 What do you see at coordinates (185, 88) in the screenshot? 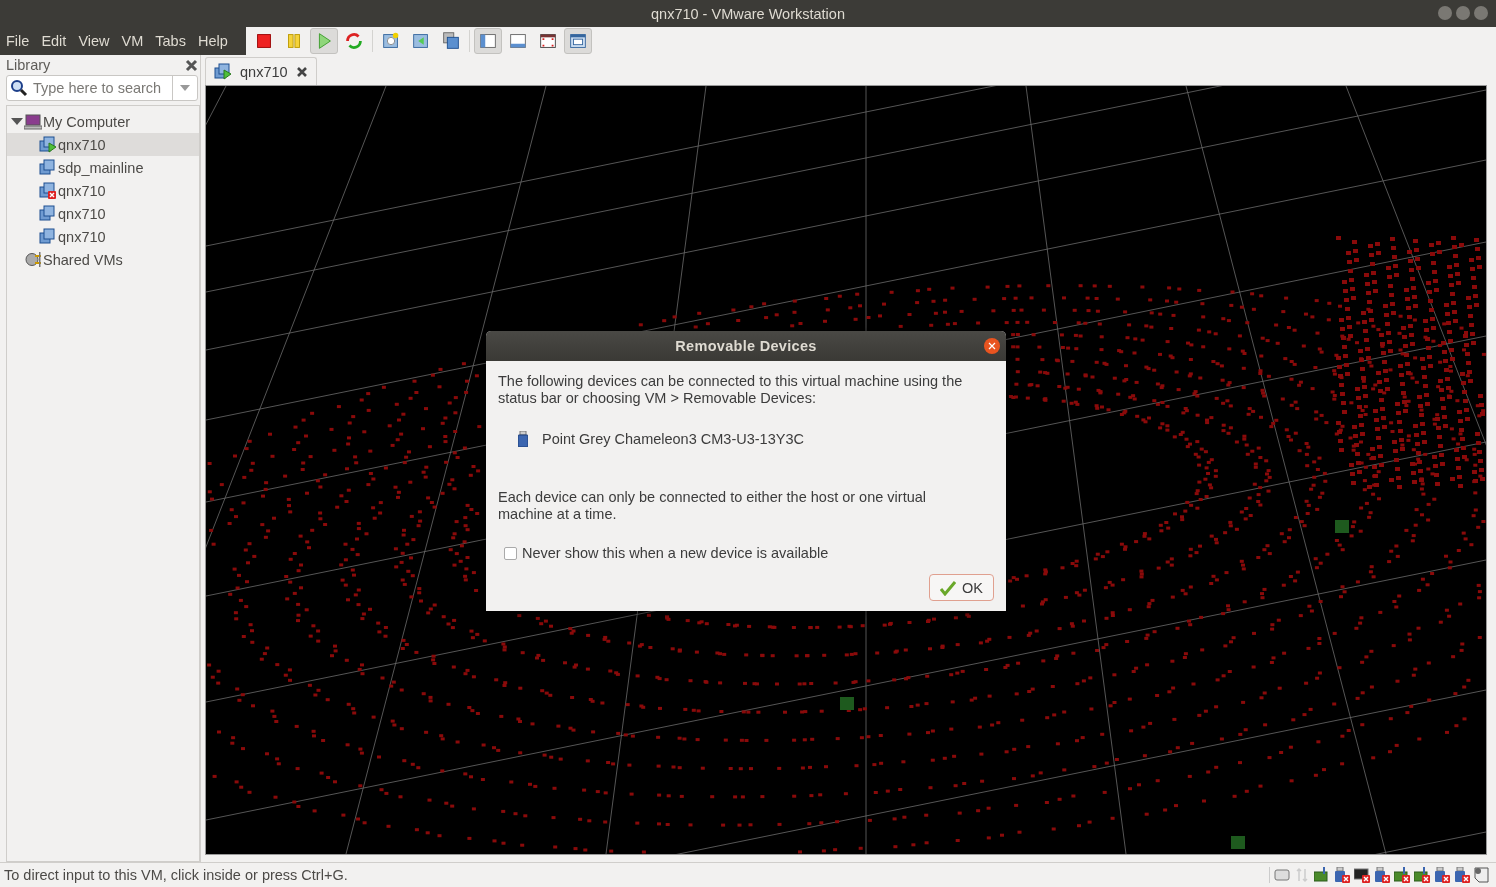
I see `dropdown-arrow-icon` at bounding box center [185, 88].